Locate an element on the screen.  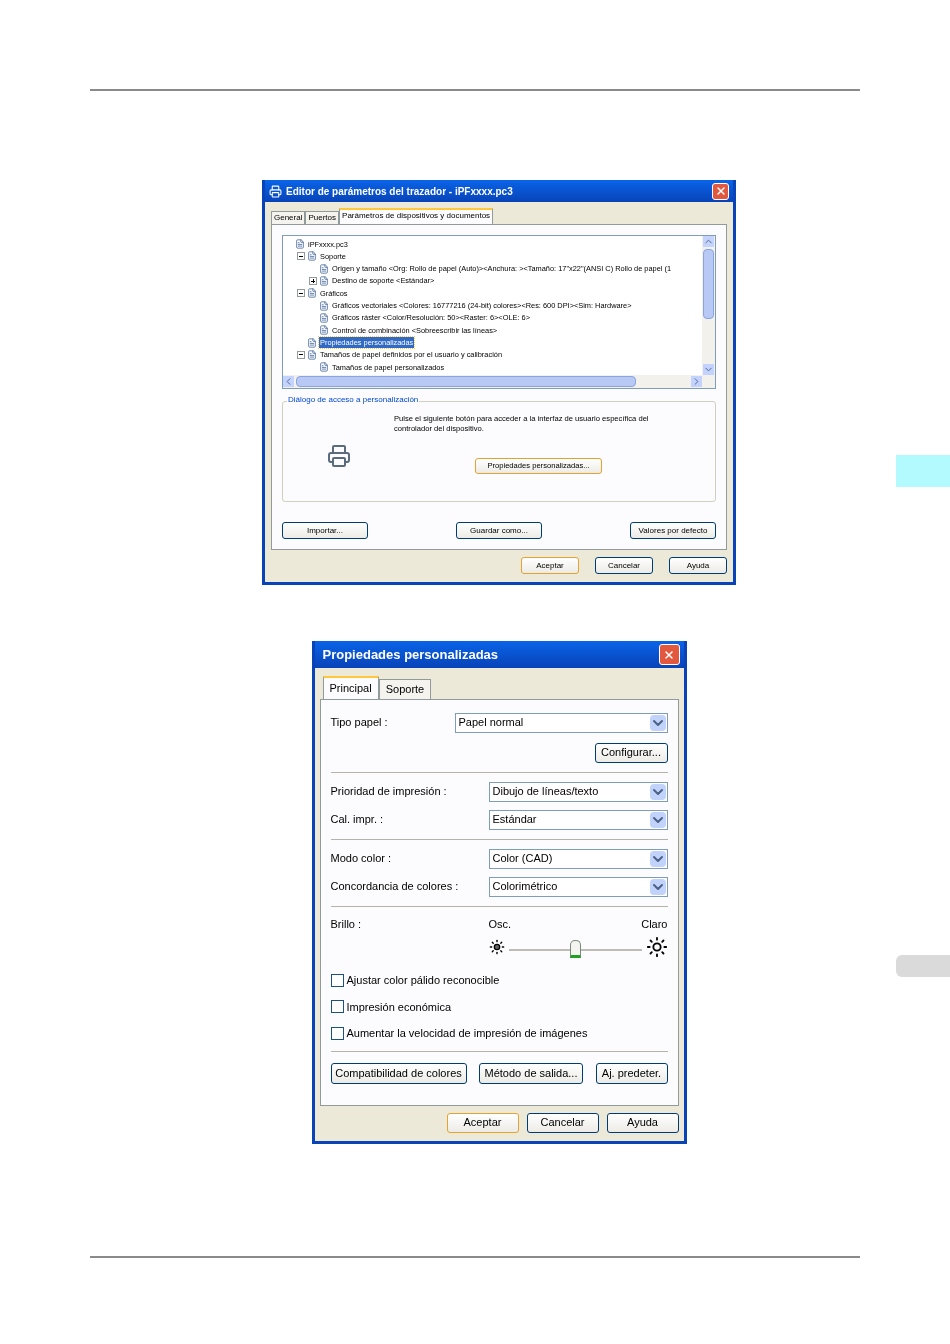
dropdown: Dibujo de líneas/texto is located at coordinates (578, 791).